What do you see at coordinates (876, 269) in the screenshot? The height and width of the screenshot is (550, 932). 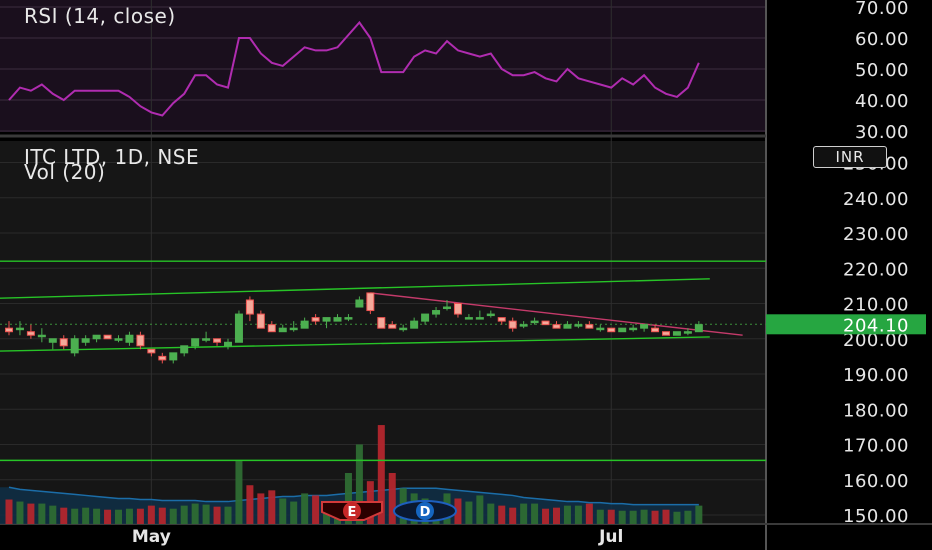 I see `price-tick-label: 220.00` at bounding box center [876, 269].